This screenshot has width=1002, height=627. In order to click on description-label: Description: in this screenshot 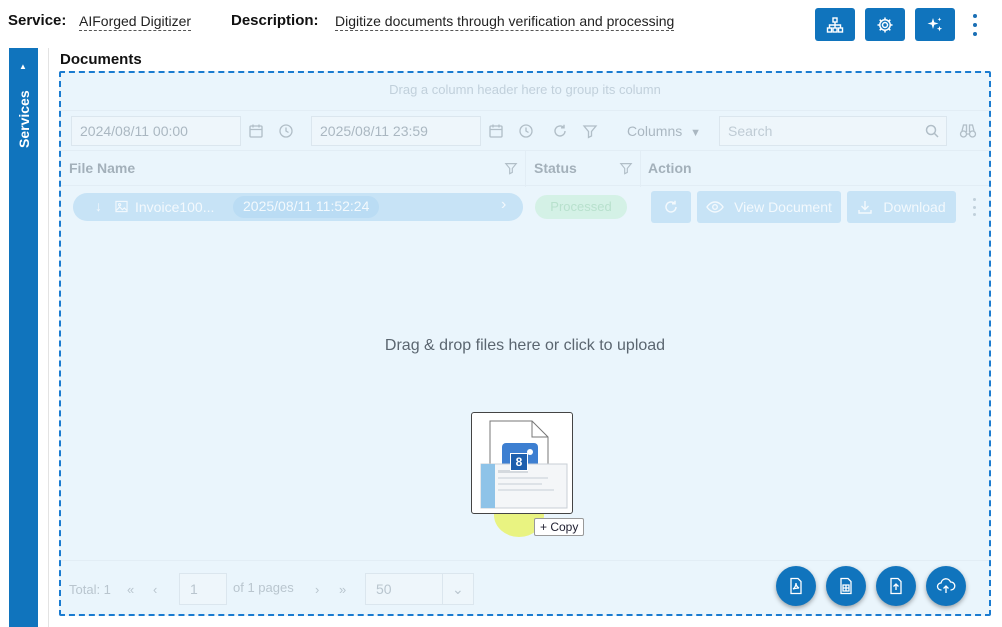, I will do `click(275, 20)`.